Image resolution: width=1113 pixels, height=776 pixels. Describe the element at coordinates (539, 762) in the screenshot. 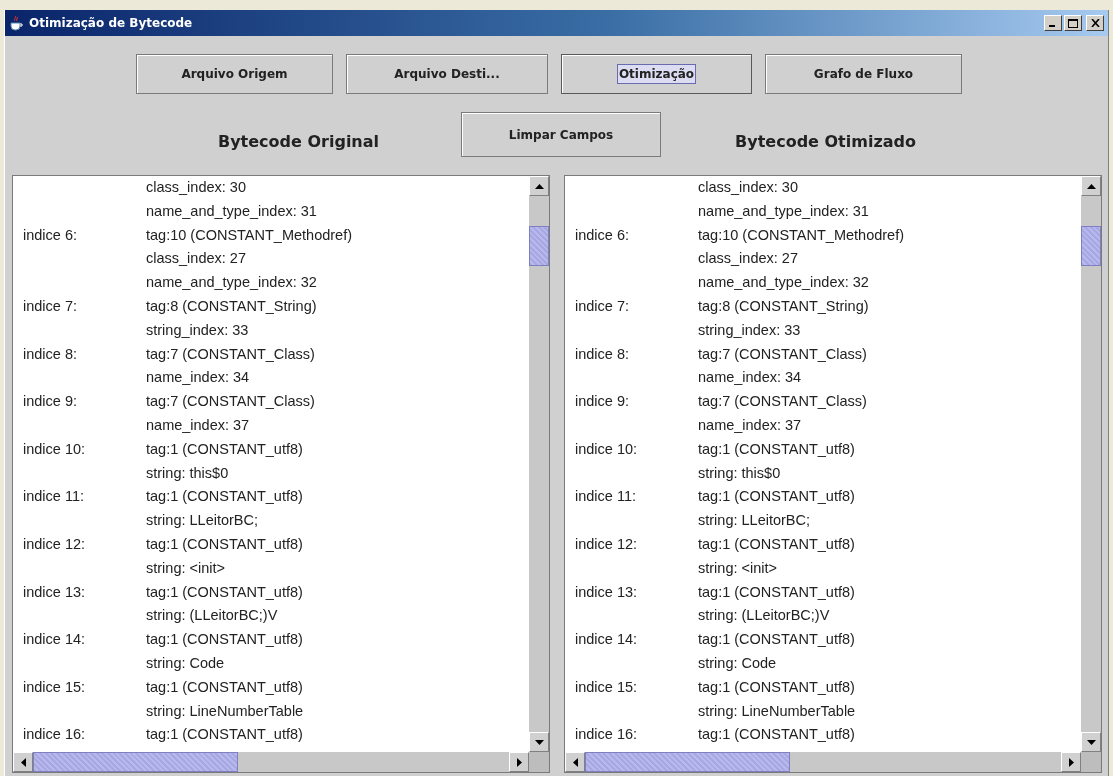

I see `scrollbar-corner` at that location.